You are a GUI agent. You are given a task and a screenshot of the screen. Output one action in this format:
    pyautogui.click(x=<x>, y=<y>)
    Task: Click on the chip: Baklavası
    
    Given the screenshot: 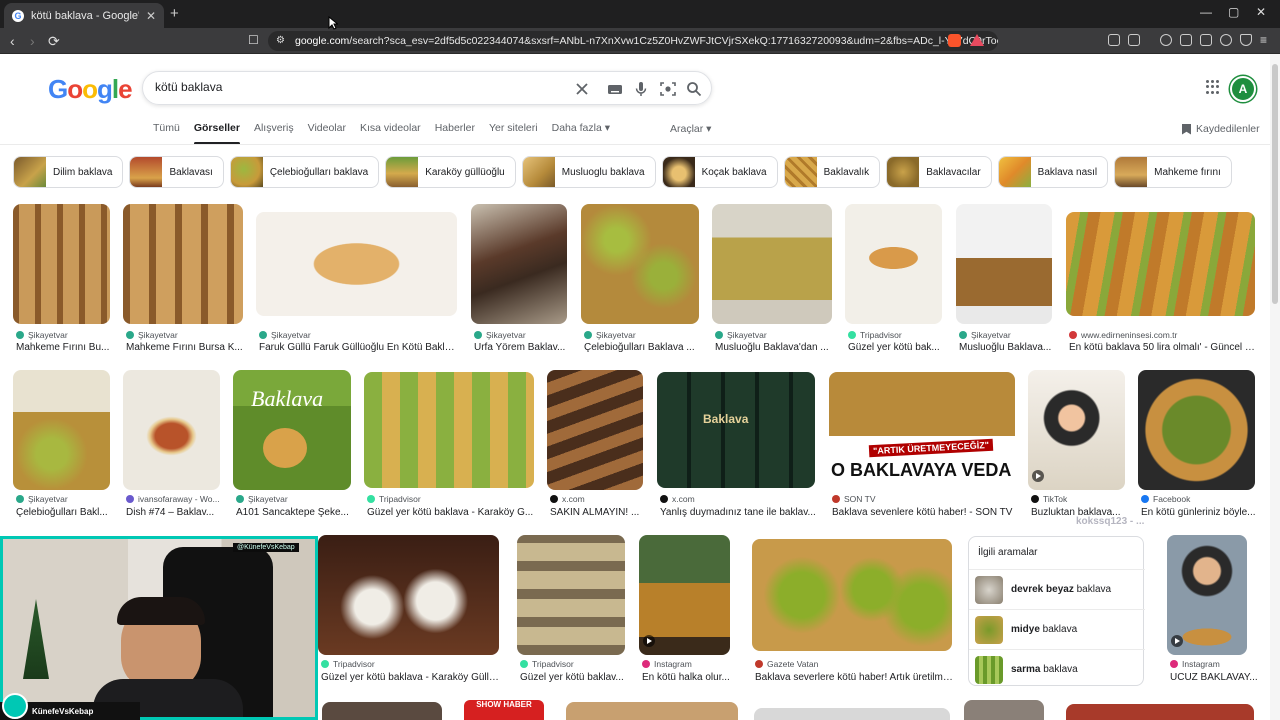 What is the action you would take?
    pyautogui.click(x=176, y=172)
    